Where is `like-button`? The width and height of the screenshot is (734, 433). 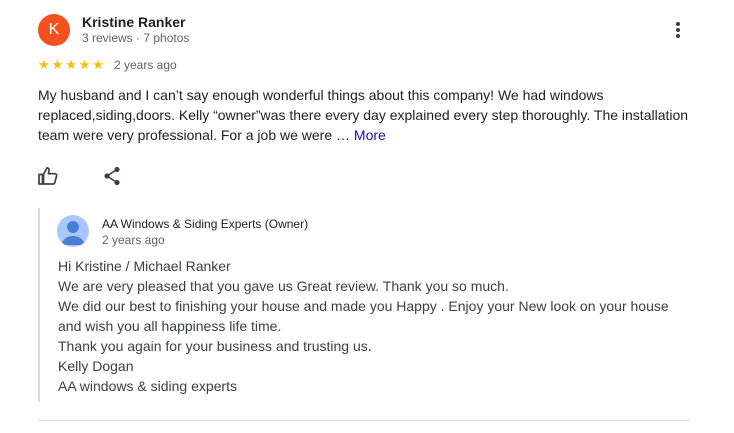 like-button is located at coordinates (48, 176).